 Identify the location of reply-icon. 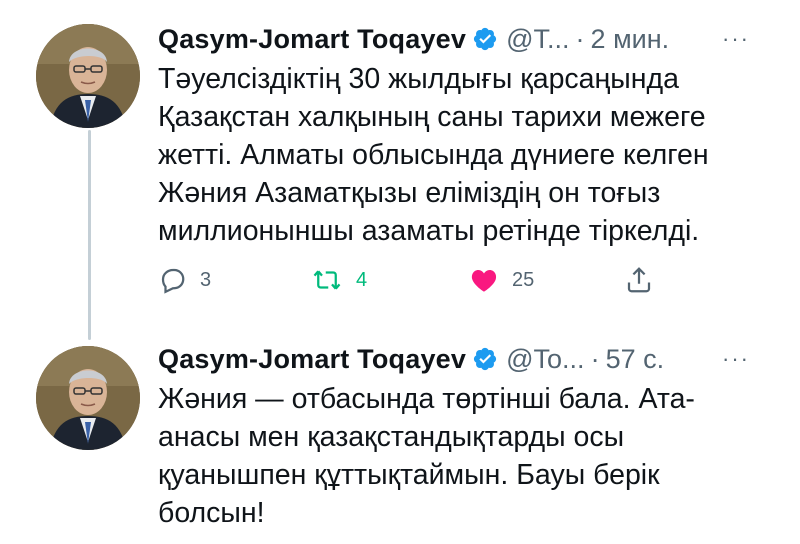
(173, 281).